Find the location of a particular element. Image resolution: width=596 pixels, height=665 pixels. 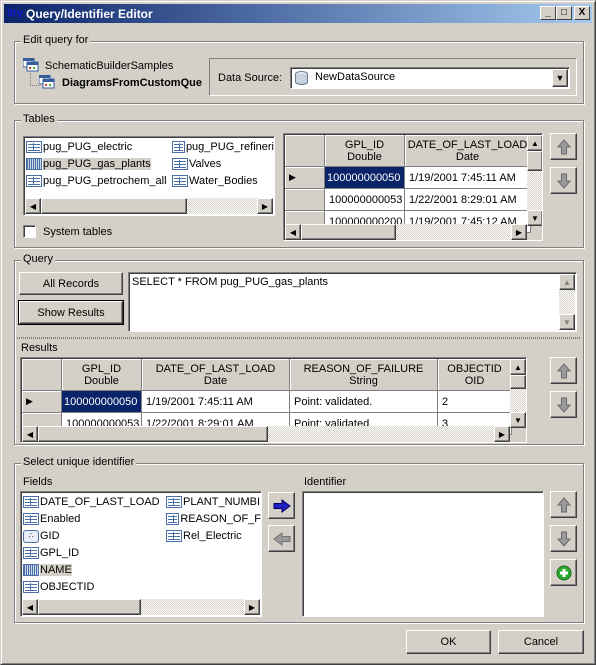

table-preview-hscrollbar: ◀ ▶ is located at coordinates (406, 232).